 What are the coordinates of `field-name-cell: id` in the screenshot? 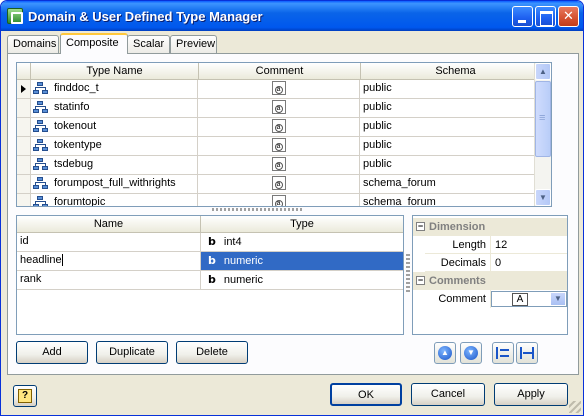 It's located at (109, 242).